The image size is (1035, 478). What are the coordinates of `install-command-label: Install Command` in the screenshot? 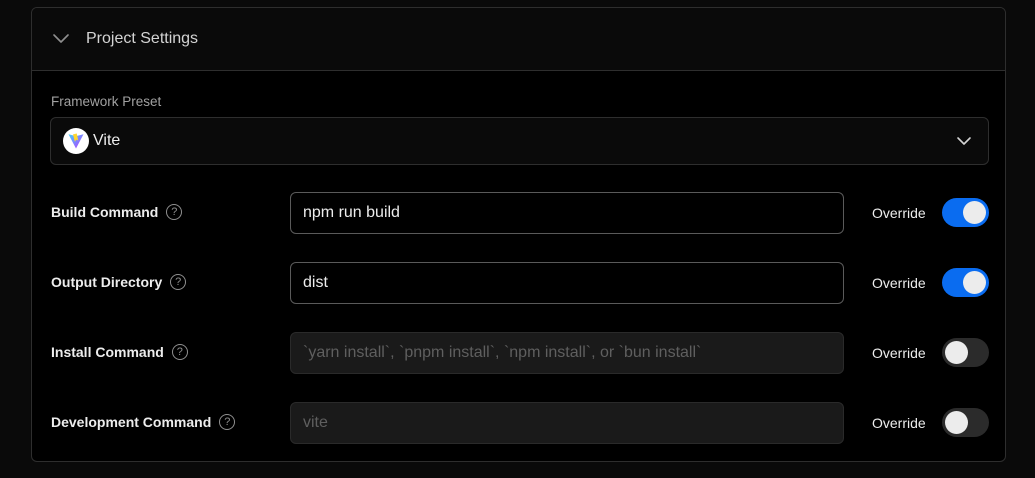 It's located at (107, 352).